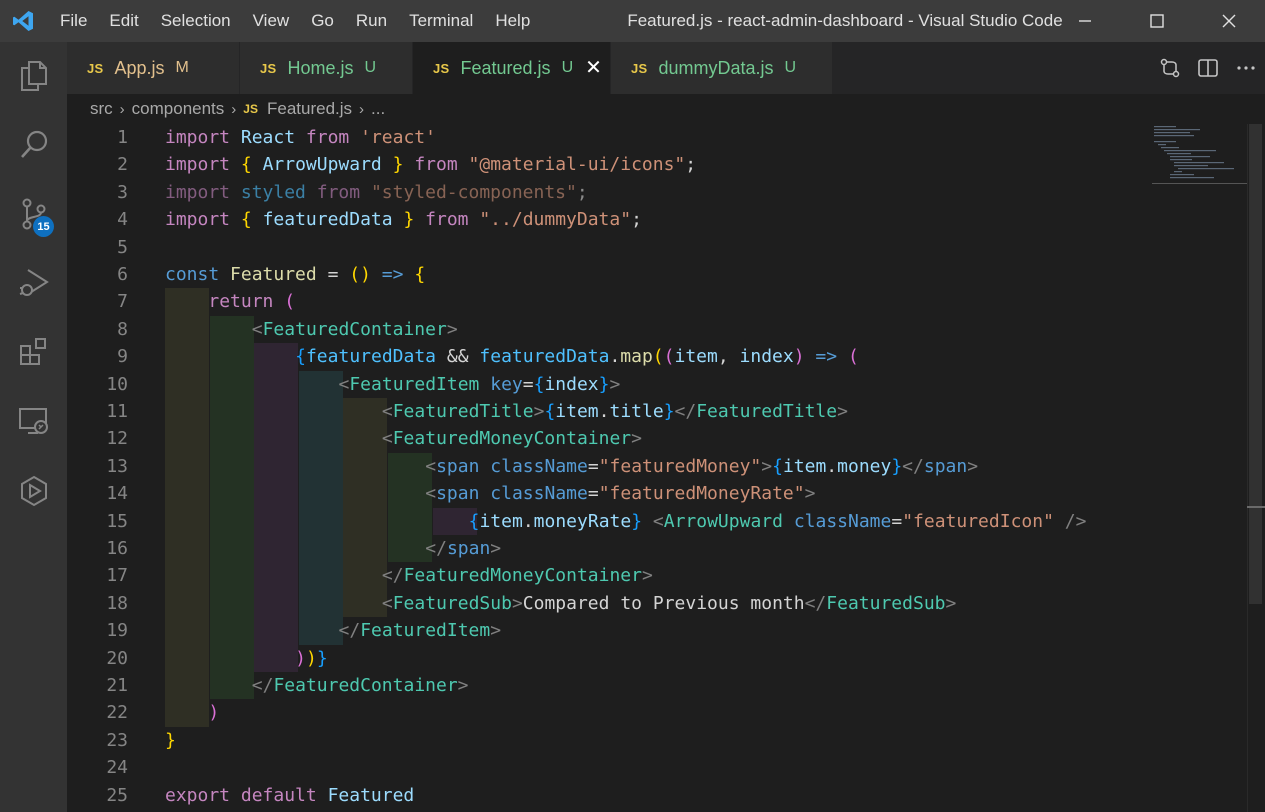 The image size is (1265, 812). What do you see at coordinates (122, 247) in the screenshot?
I see `line-number: 5` at bounding box center [122, 247].